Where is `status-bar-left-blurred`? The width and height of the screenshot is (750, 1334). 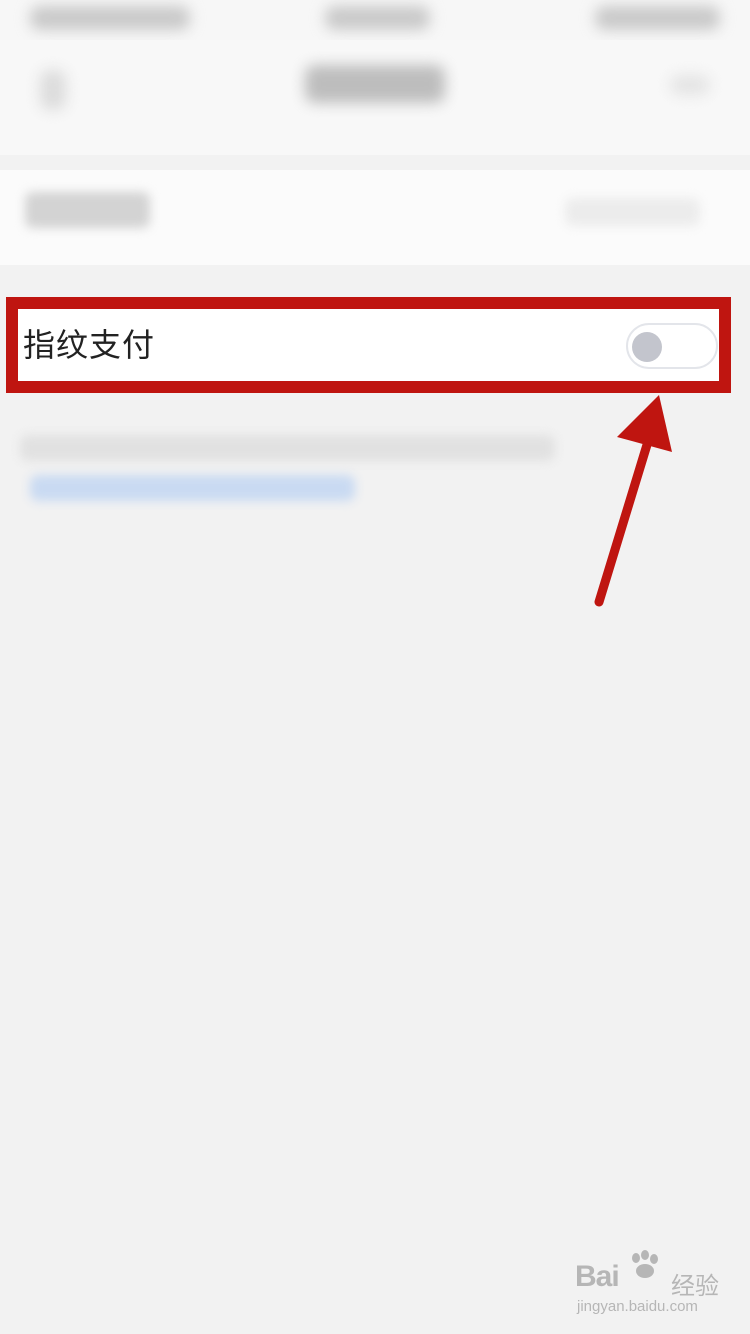
status-bar-left-blurred is located at coordinates (110, 18).